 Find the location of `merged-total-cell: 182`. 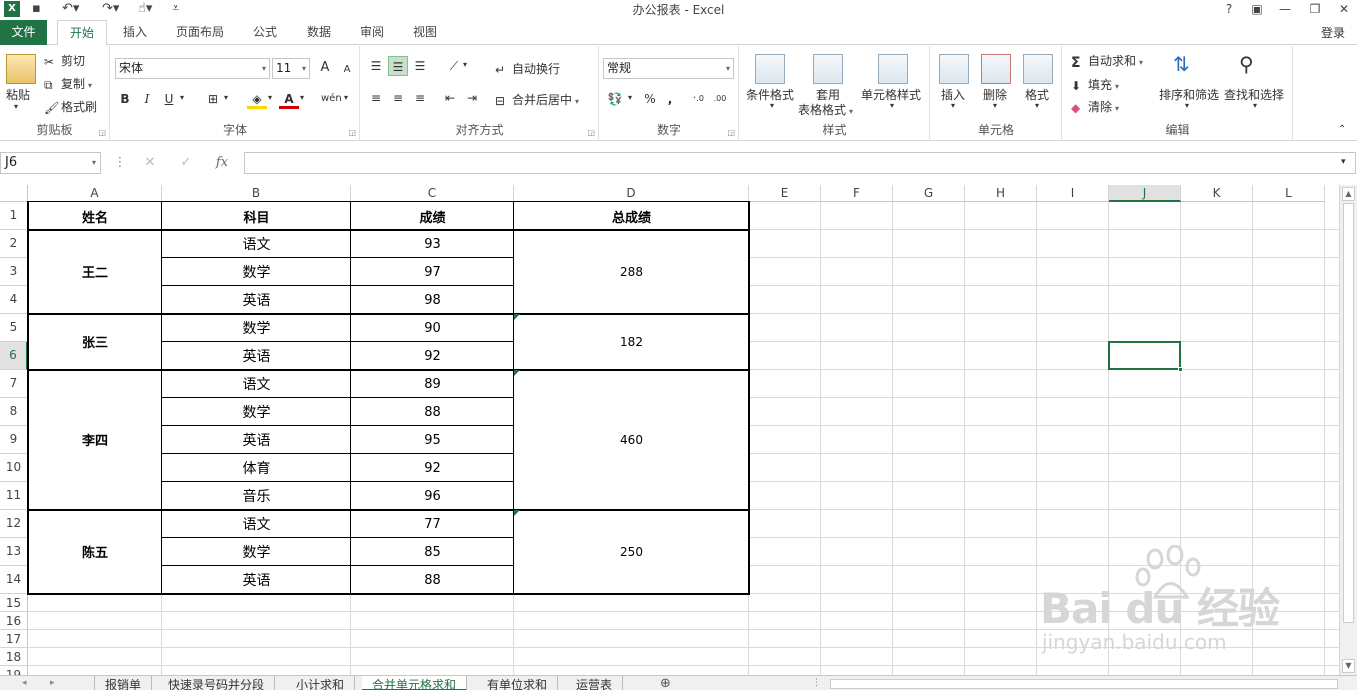

merged-total-cell: 182 is located at coordinates (631, 341).